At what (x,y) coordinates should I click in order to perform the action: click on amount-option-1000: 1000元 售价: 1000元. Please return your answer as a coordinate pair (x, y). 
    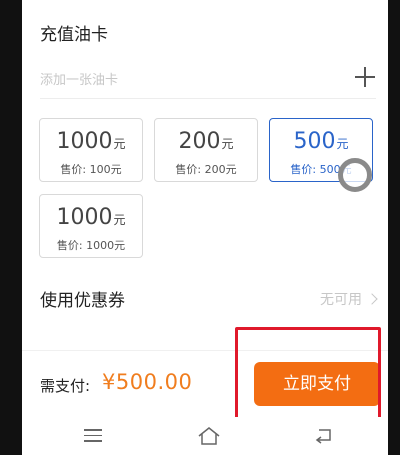
    Looking at the image, I should click on (91, 226).